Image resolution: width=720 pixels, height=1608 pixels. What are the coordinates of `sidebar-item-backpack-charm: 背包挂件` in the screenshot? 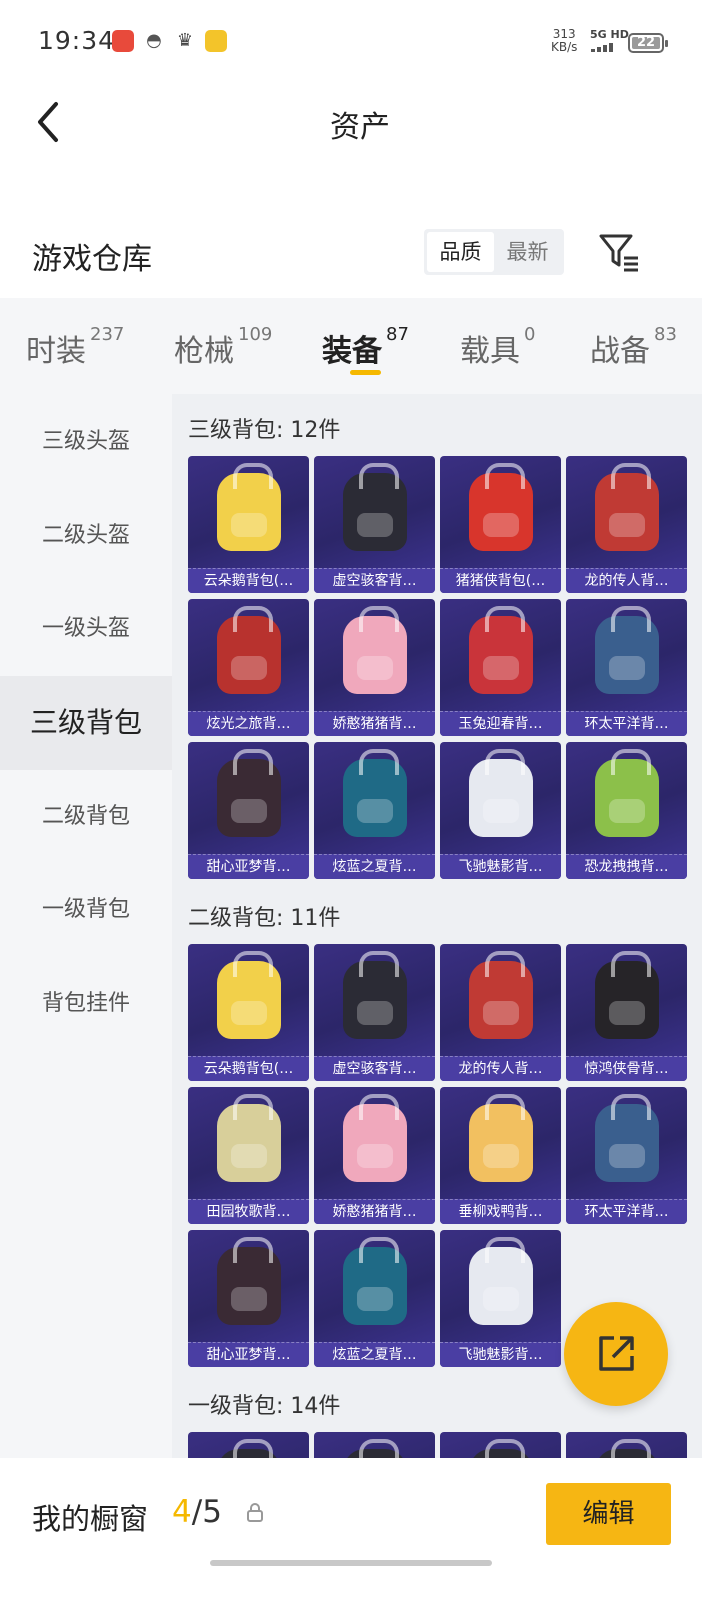 It's located at (86, 1004).